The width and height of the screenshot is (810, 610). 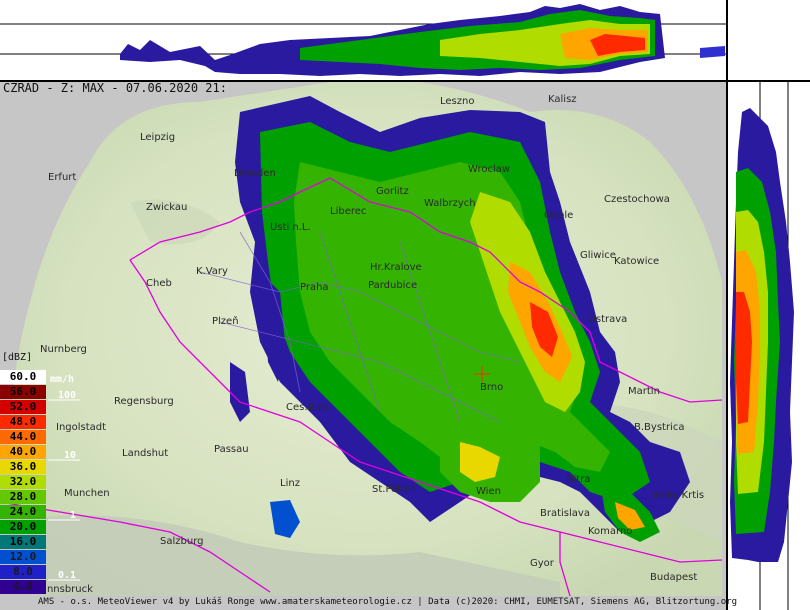 What do you see at coordinates (396, 267) in the screenshot?
I see `city-label-hrkralove: Hr.Kralove` at bounding box center [396, 267].